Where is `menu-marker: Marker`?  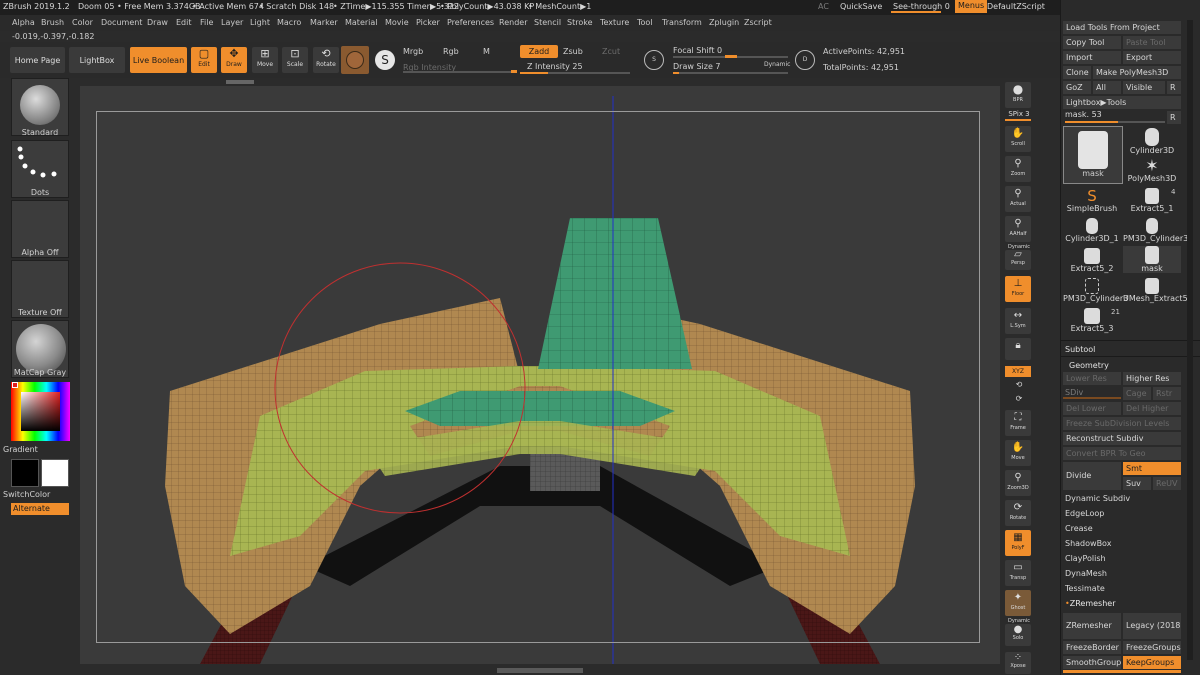 menu-marker: Marker is located at coordinates (324, 22).